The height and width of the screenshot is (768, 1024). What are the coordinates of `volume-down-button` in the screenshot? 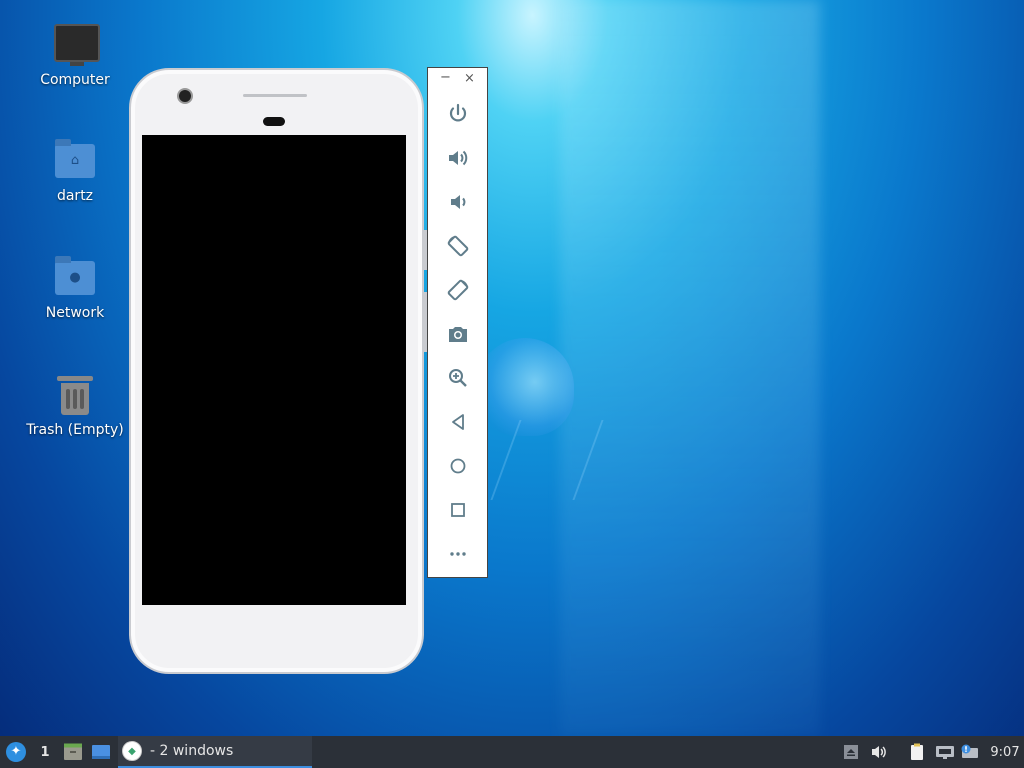 It's located at (457, 202).